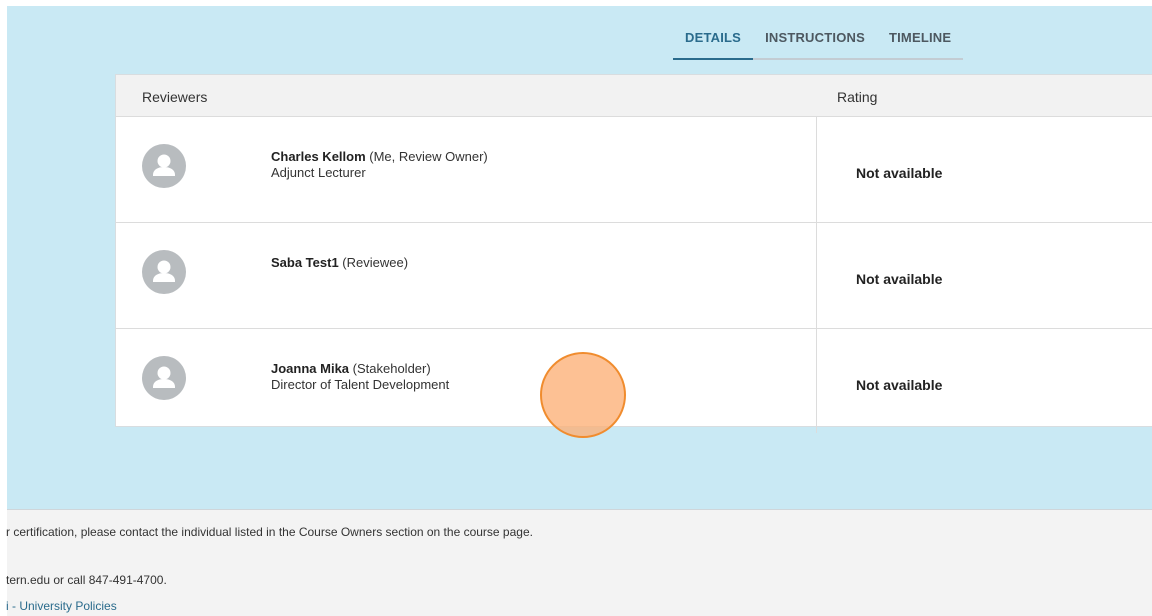  What do you see at coordinates (86, 580) in the screenshot?
I see `footer-contact-text: tern.edu or call 847-491-4700.` at bounding box center [86, 580].